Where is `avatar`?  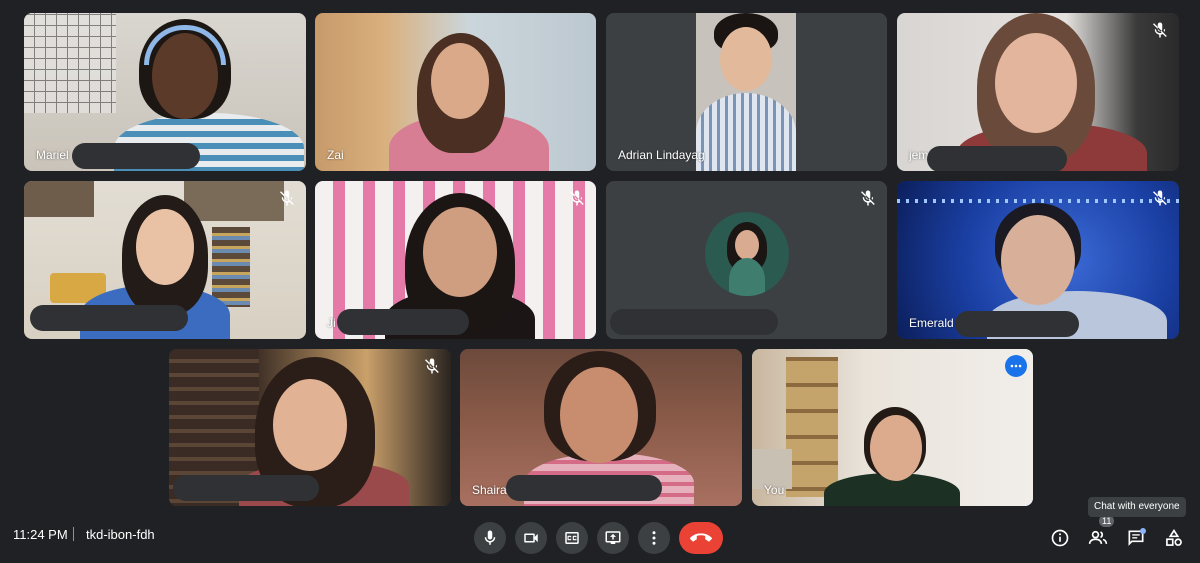
avatar is located at coordinates (746, 254).